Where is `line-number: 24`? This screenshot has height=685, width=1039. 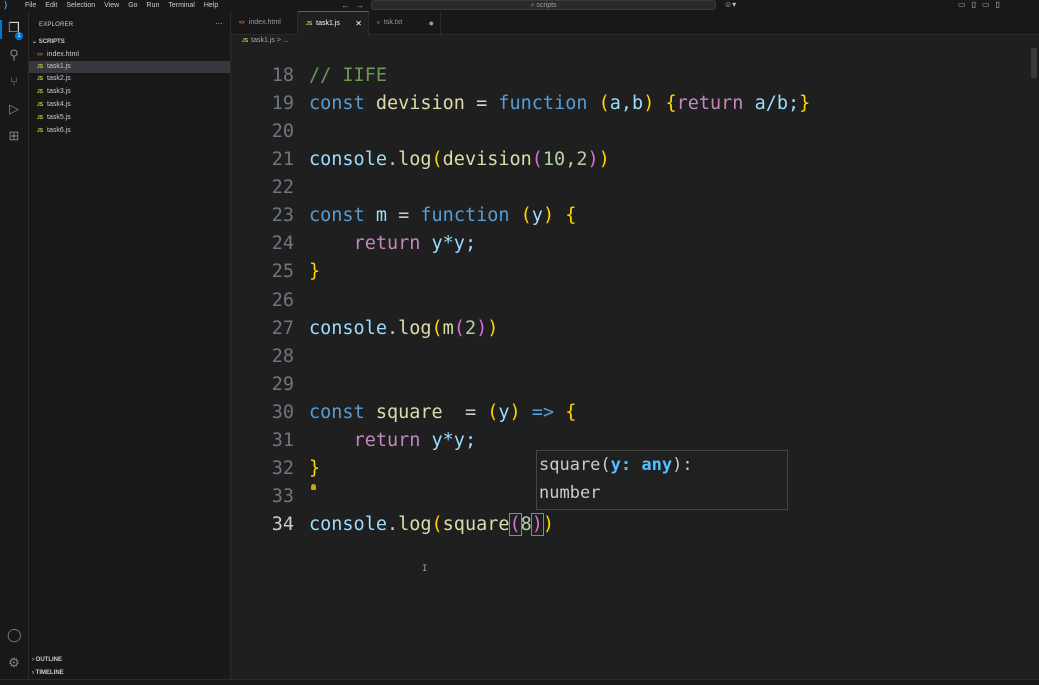 line-number: 24 is located at coordinates (282, 243).